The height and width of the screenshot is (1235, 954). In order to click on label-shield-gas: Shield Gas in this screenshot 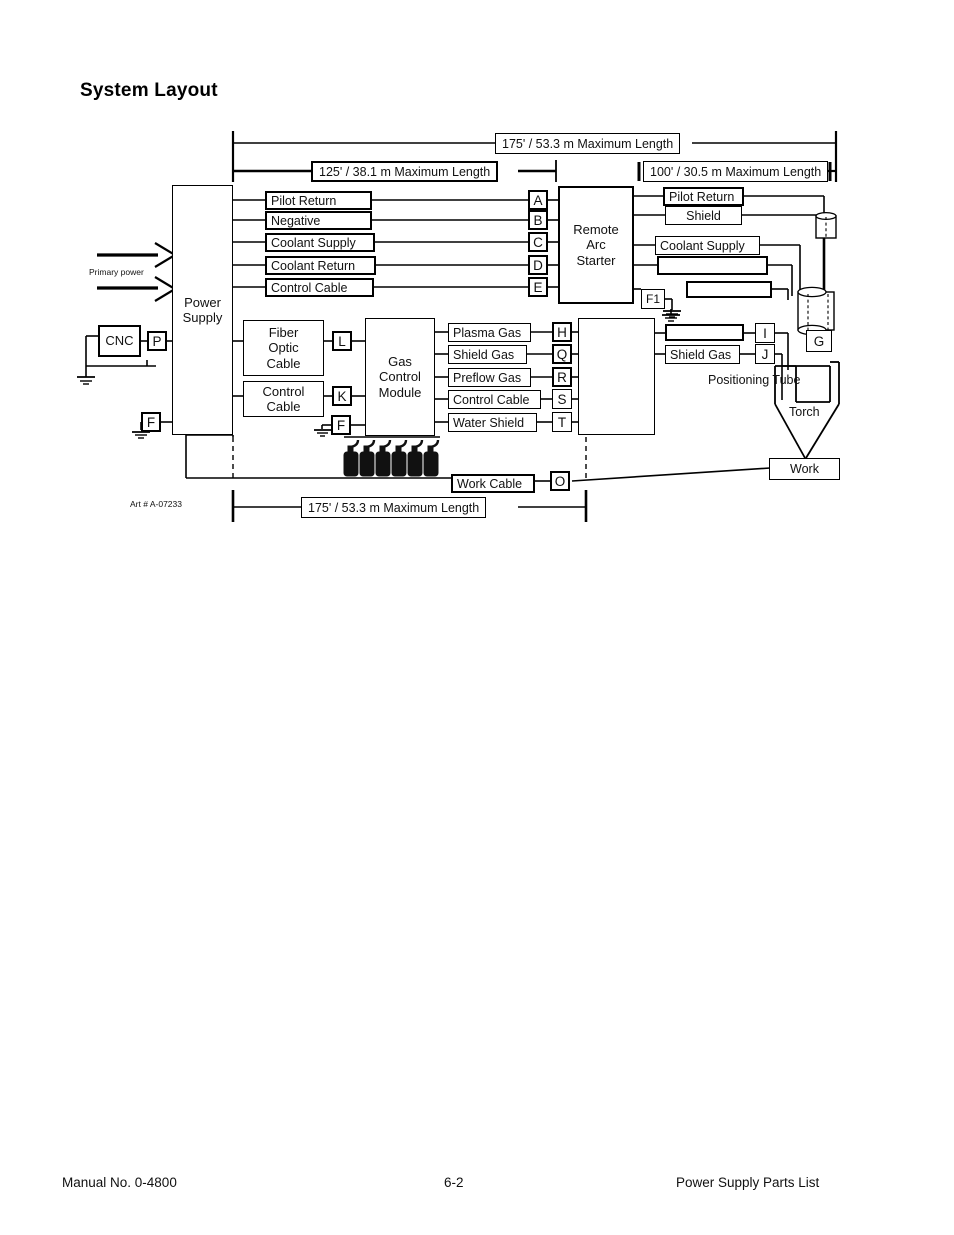, I will do `click(487, 354)`.